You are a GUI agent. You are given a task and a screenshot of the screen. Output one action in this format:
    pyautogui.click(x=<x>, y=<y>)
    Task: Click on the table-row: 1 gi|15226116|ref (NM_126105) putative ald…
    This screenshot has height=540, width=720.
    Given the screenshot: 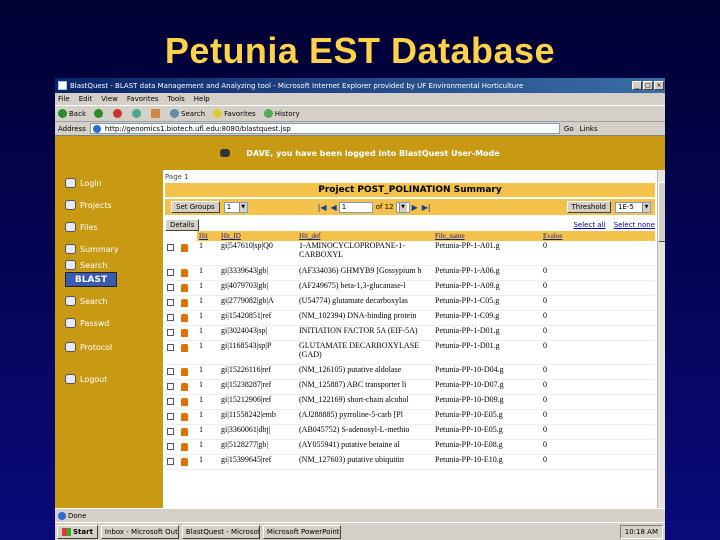 What is the action you would take?
    pyautogui.click(x=410, y=372)
    